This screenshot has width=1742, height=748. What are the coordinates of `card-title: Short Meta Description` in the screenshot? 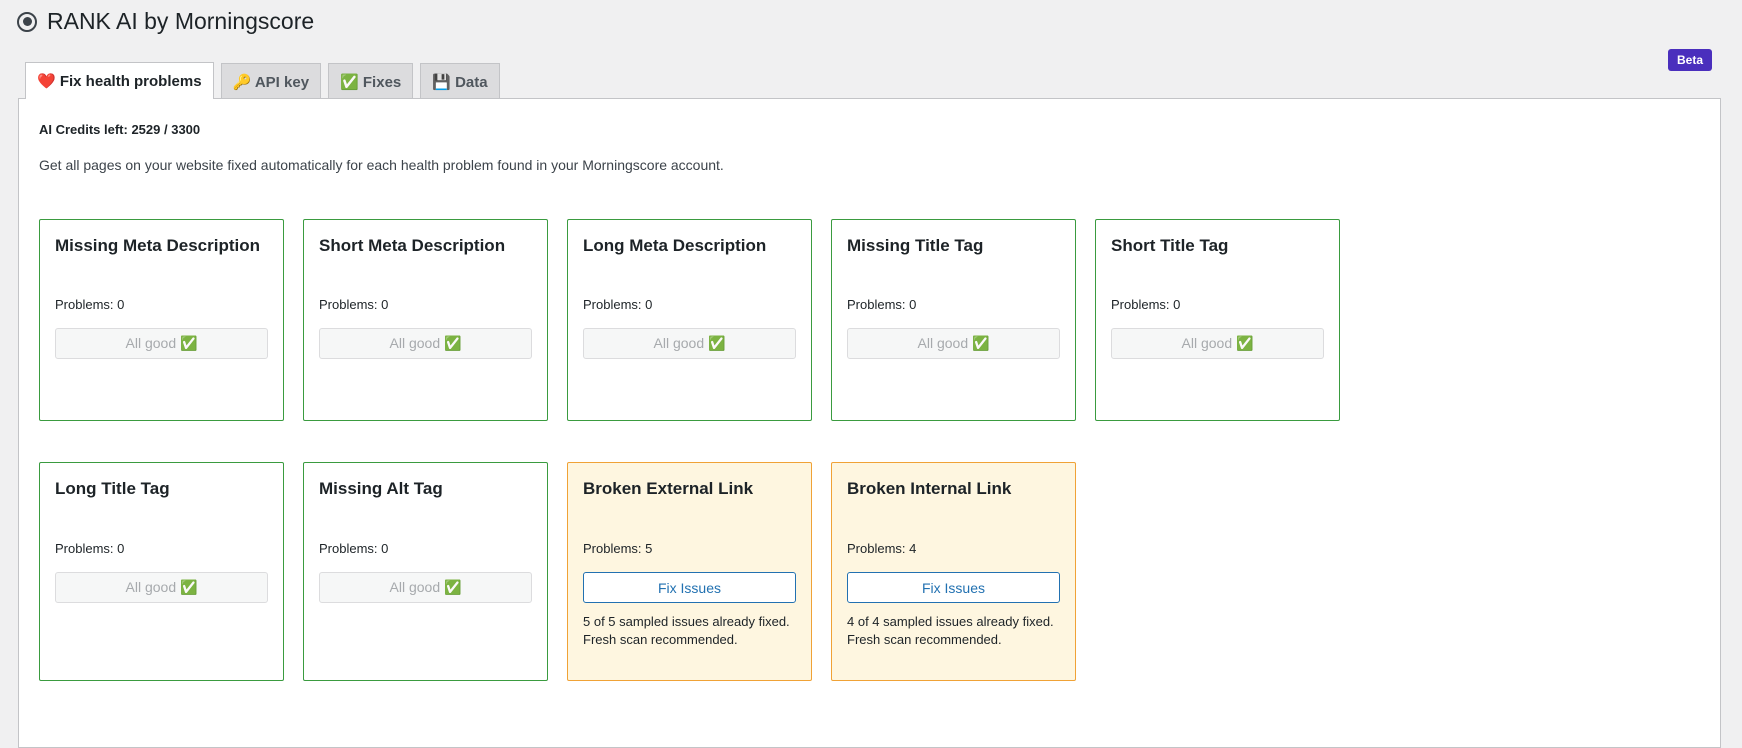 It's located at (412, 245).